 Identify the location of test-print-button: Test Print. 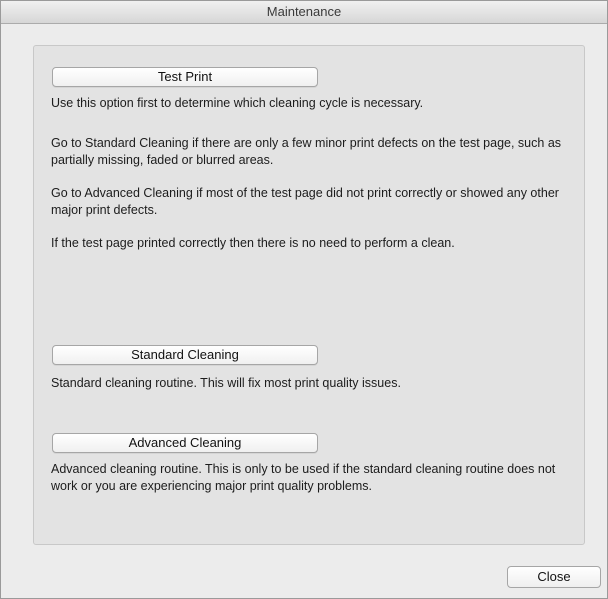
(185, 77).